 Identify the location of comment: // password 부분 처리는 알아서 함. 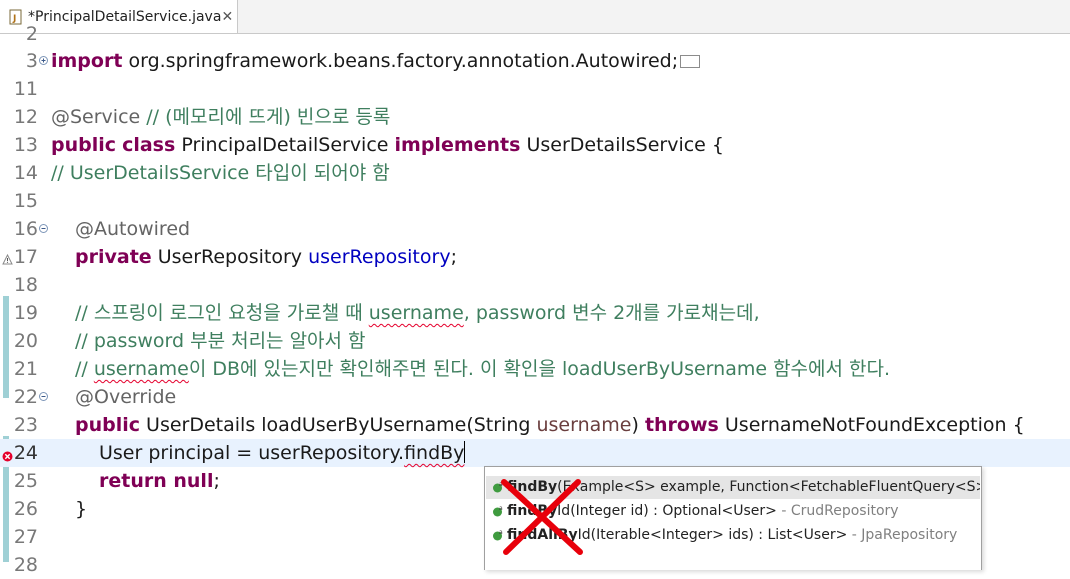
(220, 341).